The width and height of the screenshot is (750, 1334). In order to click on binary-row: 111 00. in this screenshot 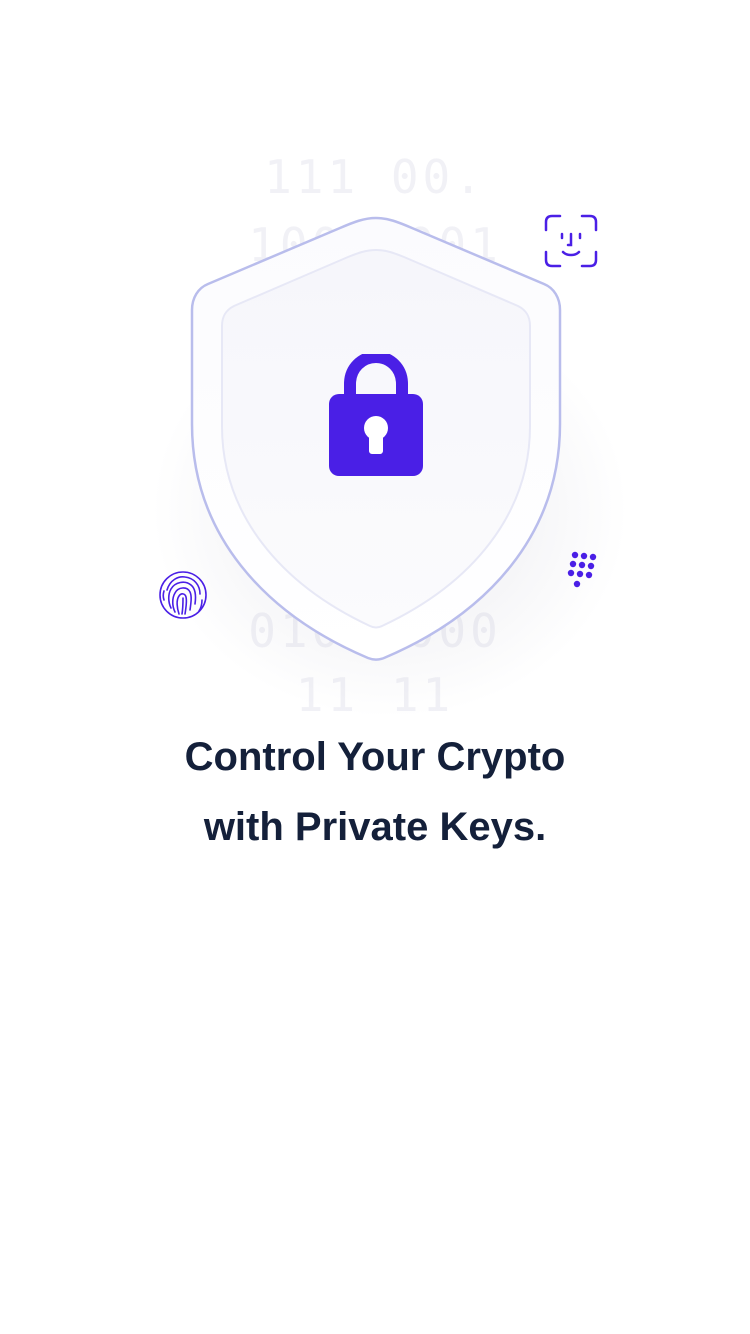, I will do `click(375, 177)`.